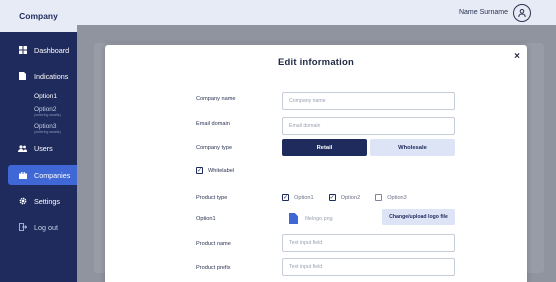 The height and width of the screenshot is (282, 556). I want to click on product-option3: Option3, so click(391, 197).